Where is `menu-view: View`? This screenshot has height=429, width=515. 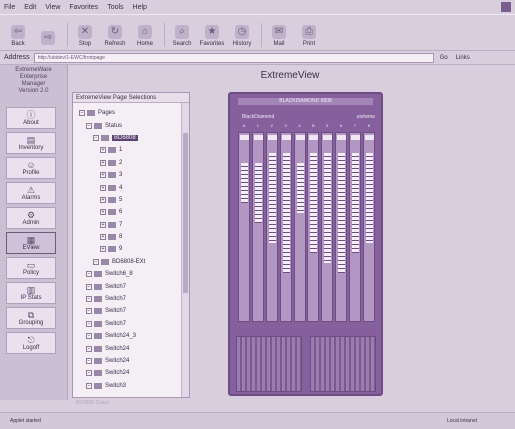 menu-view: View is located at coordinates (52, 7).